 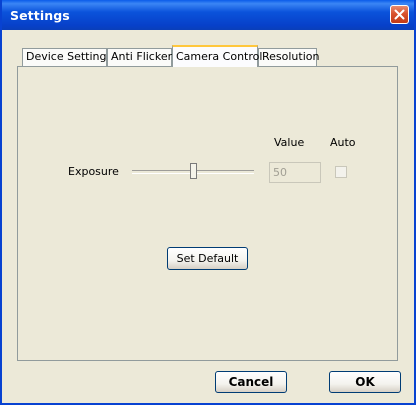 I want to click on tab-label: Anti Flicker, so click(x=142, y=56).